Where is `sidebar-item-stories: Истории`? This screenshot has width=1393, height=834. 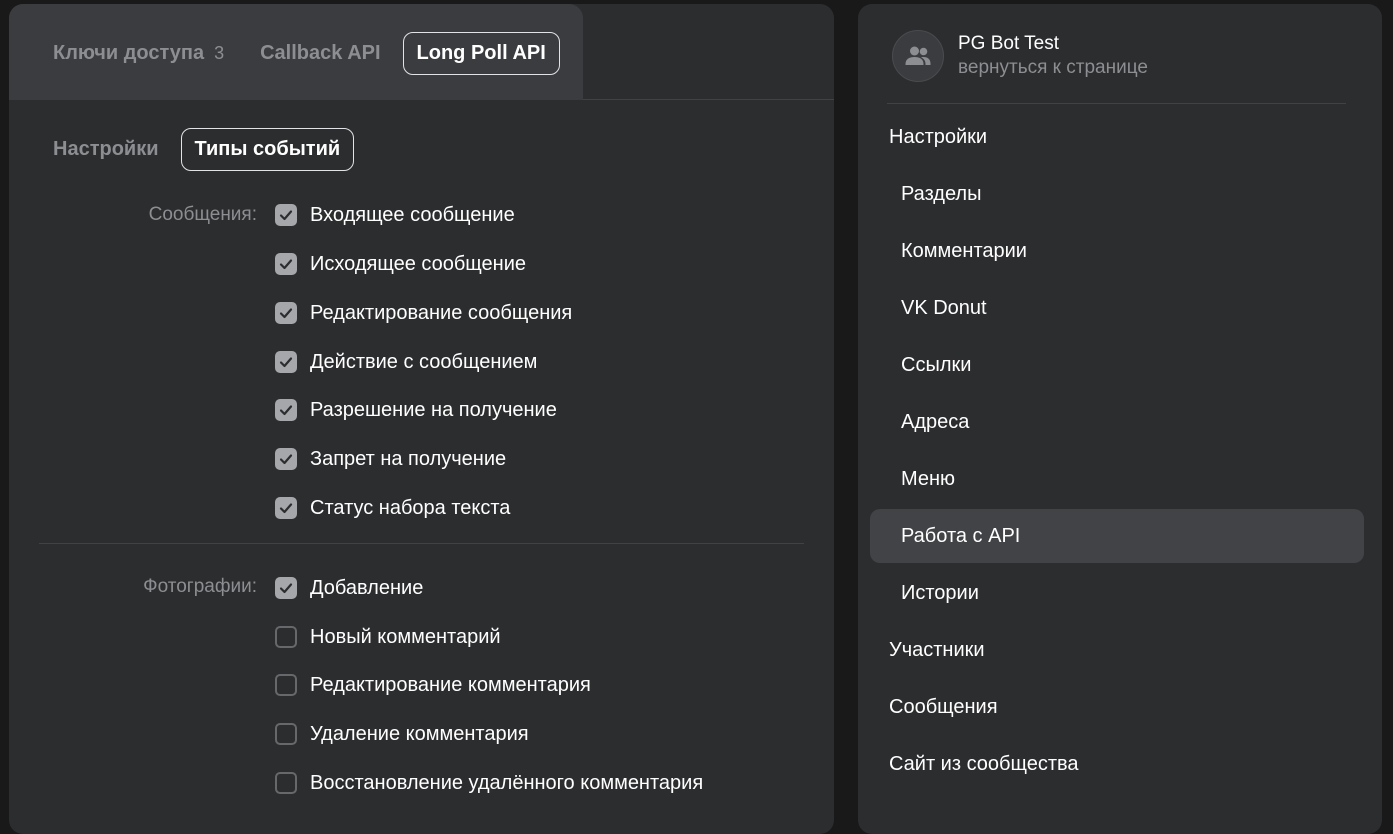 sidebar-item-stories: Истории is located at coordinates (1117, 593).